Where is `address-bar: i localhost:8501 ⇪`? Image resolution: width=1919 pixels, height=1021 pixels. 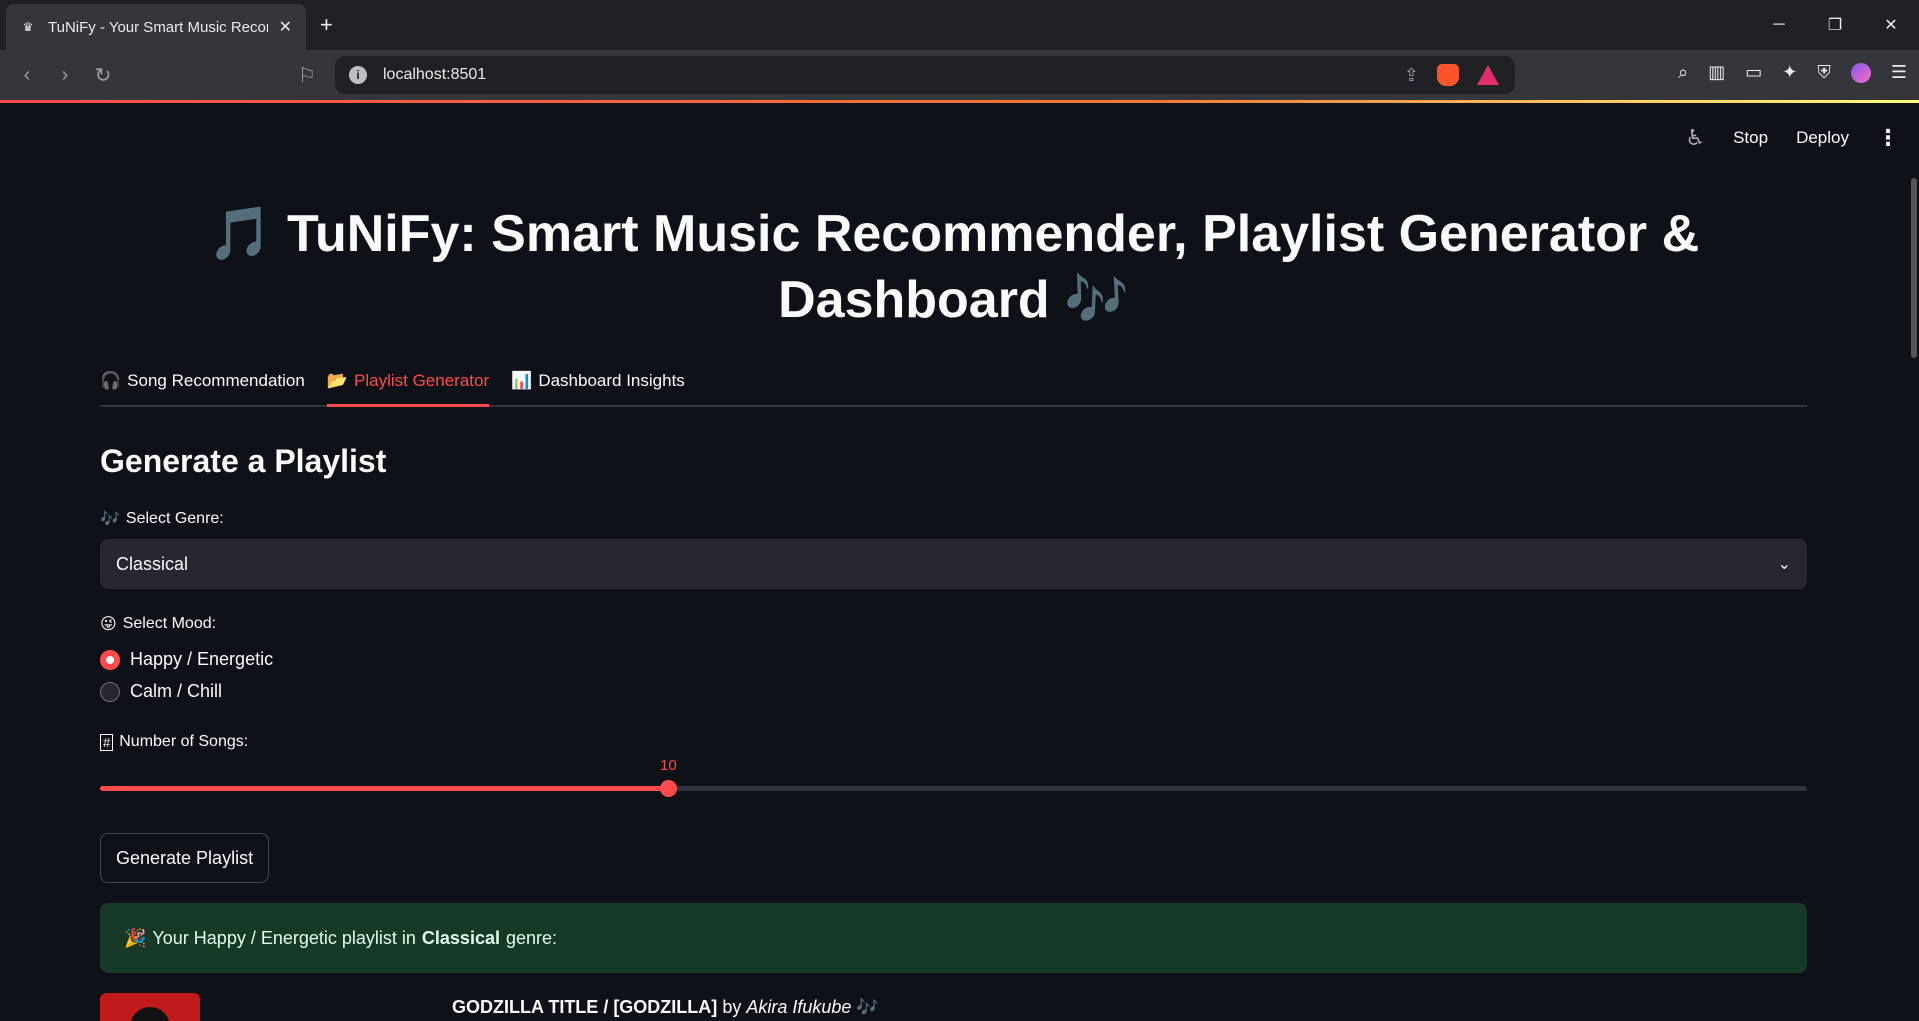 address-bar: i localhost:8501 ⇪ is located at coordinates (925, 75).